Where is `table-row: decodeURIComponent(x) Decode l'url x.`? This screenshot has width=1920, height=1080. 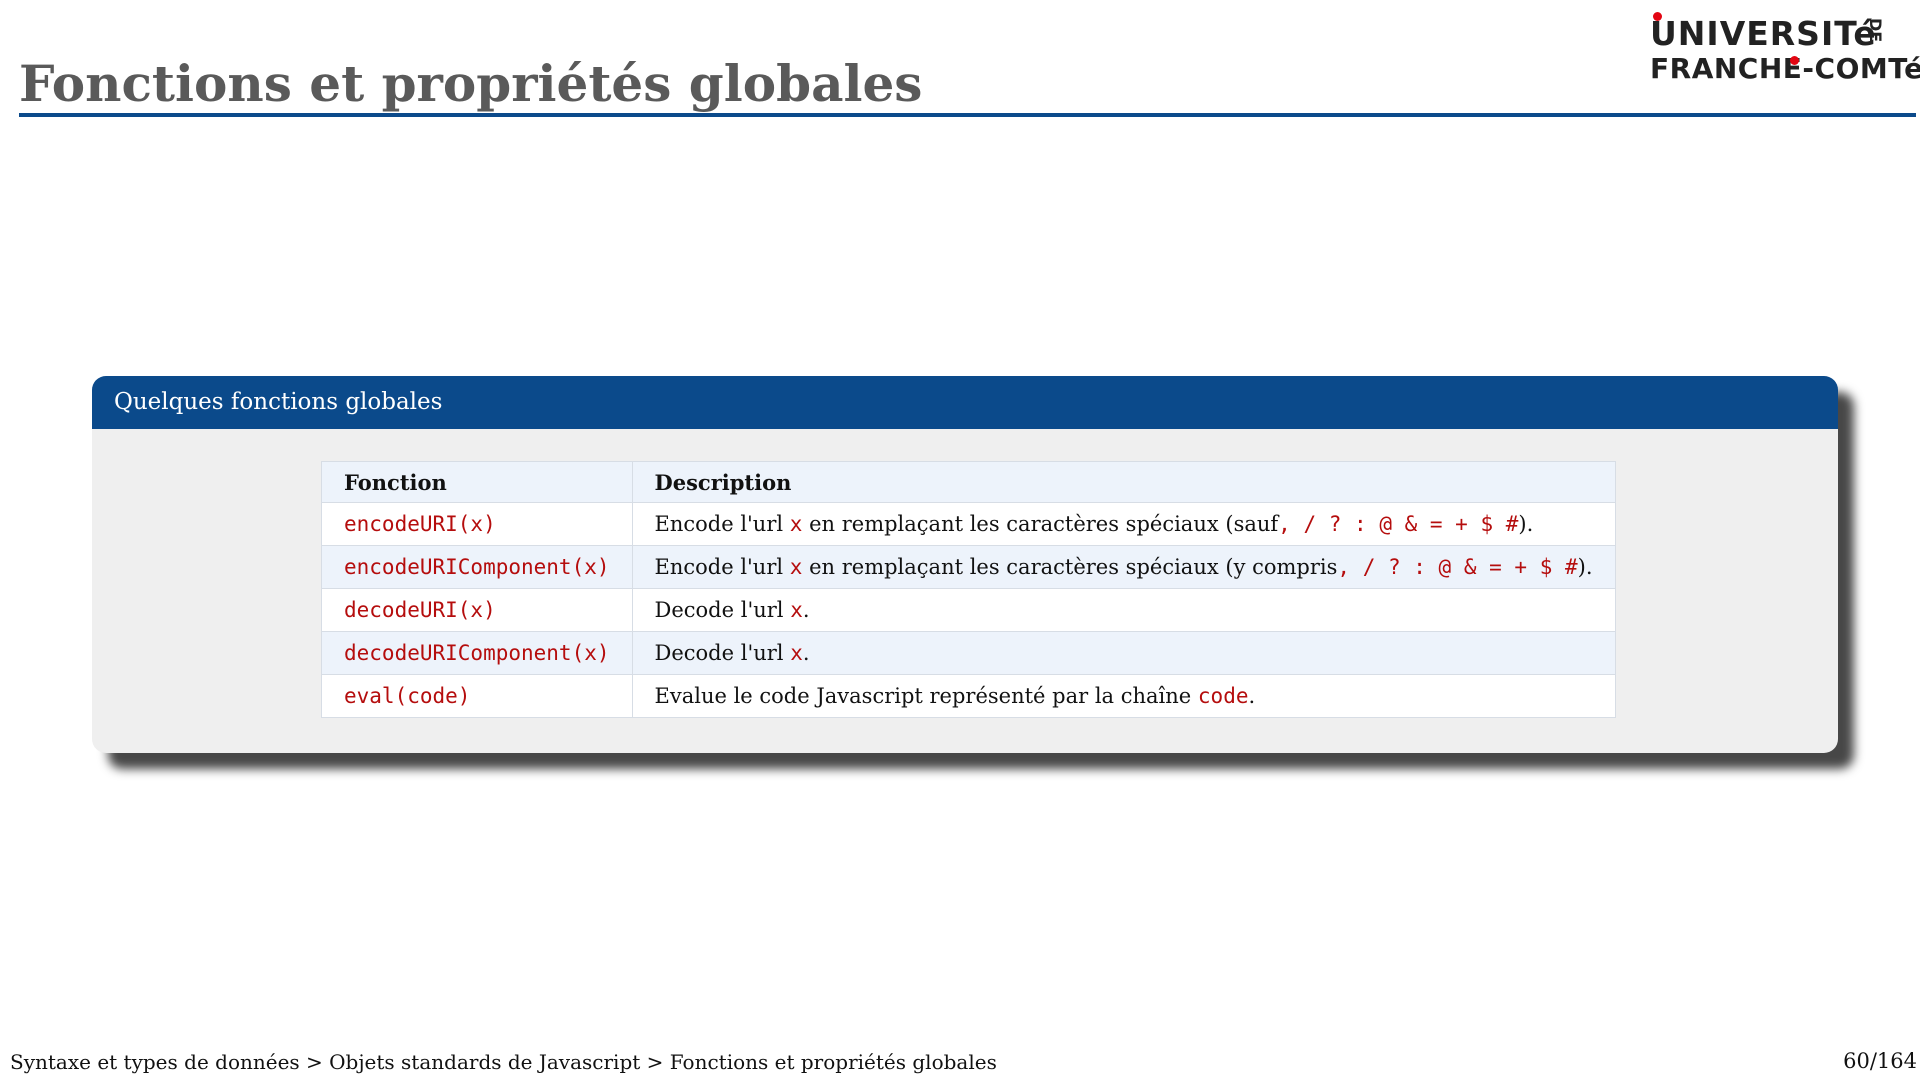 table-row: decodeURIComponent(x) Decode l'url x. is located at coordinates (968, 653).